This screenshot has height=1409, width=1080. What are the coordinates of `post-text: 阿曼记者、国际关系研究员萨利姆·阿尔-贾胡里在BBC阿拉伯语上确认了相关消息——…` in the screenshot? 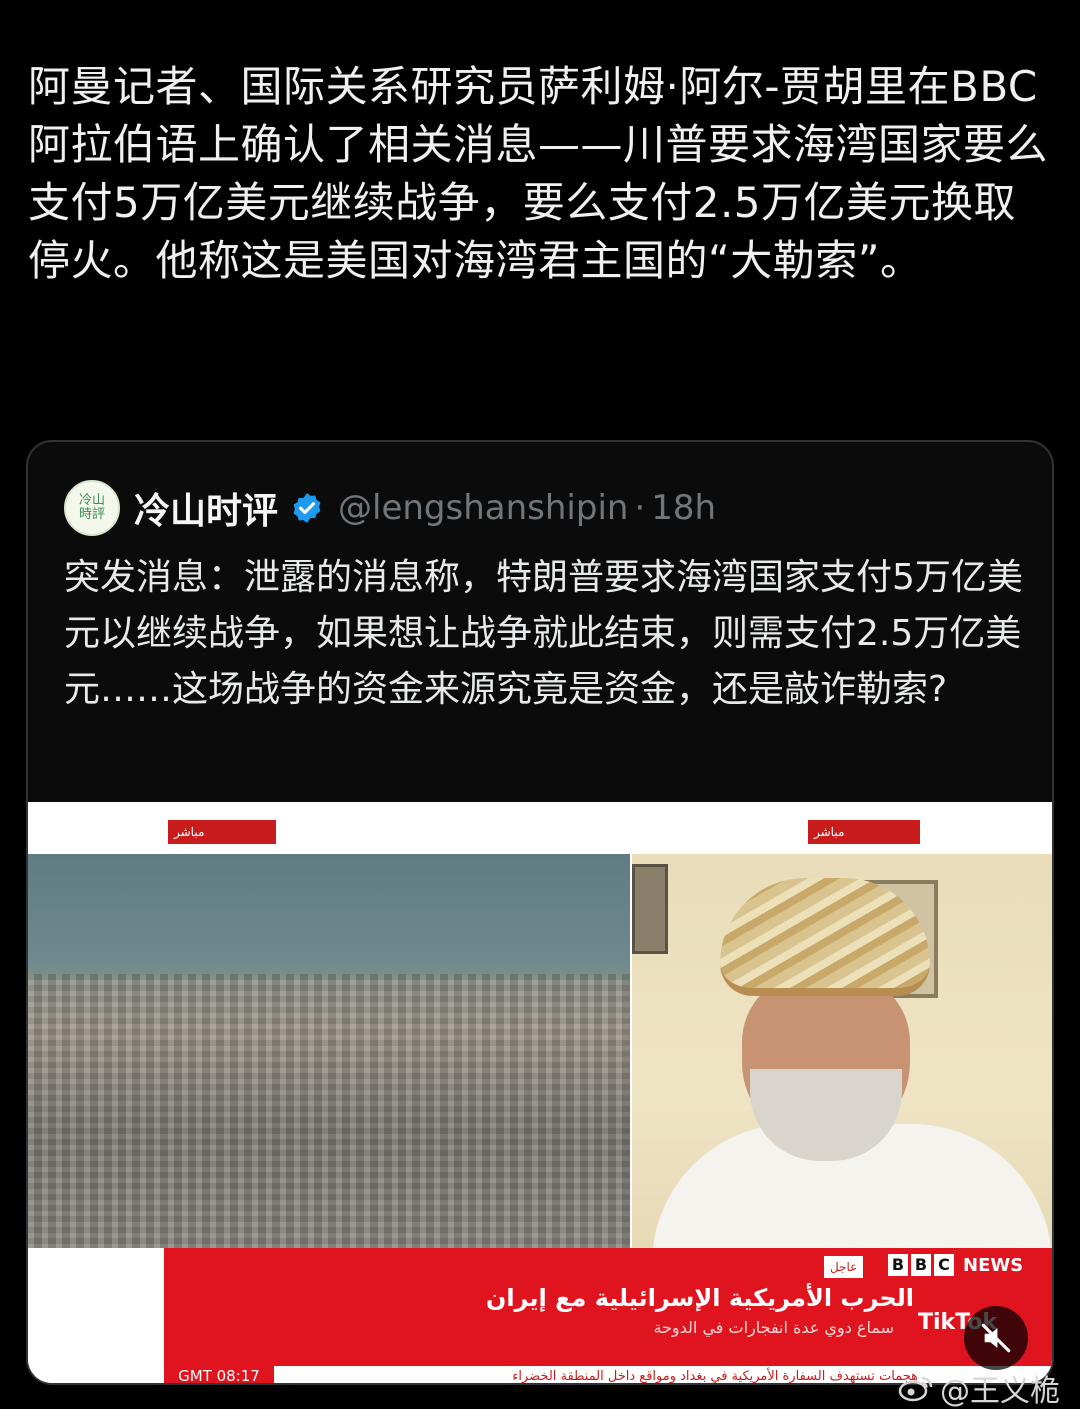 It's located at (538, 173).